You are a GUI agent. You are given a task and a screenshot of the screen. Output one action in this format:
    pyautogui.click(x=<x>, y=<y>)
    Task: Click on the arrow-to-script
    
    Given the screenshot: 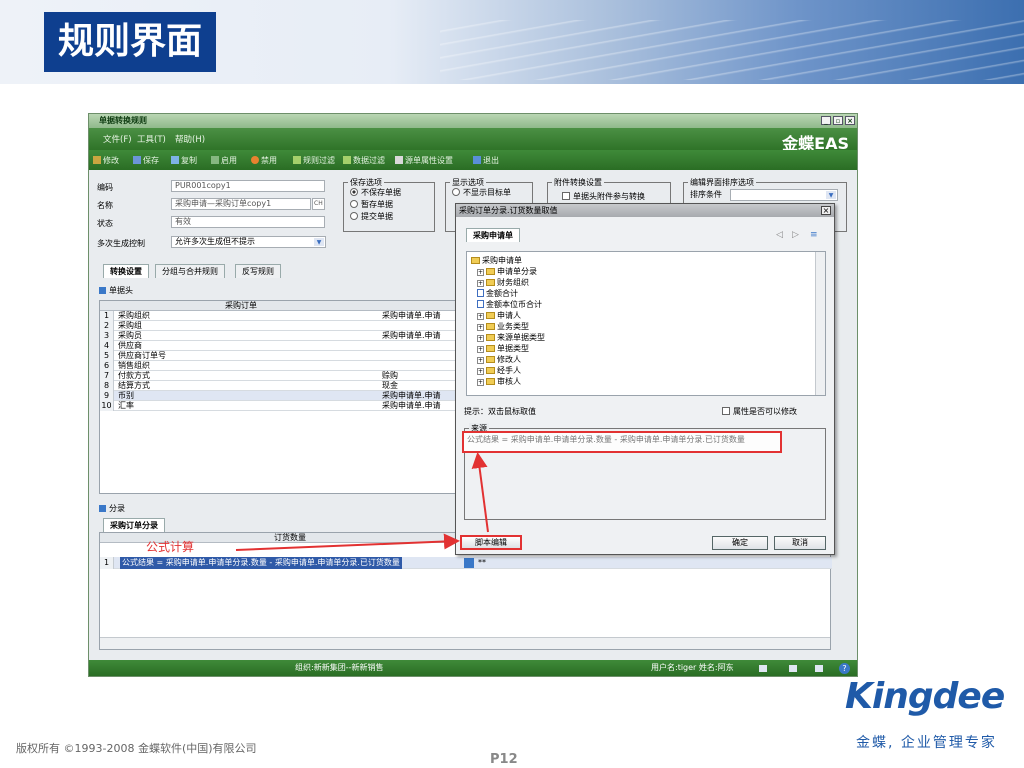 What is the action you would take?
    pyautogui.click(x=347, y=542)
    